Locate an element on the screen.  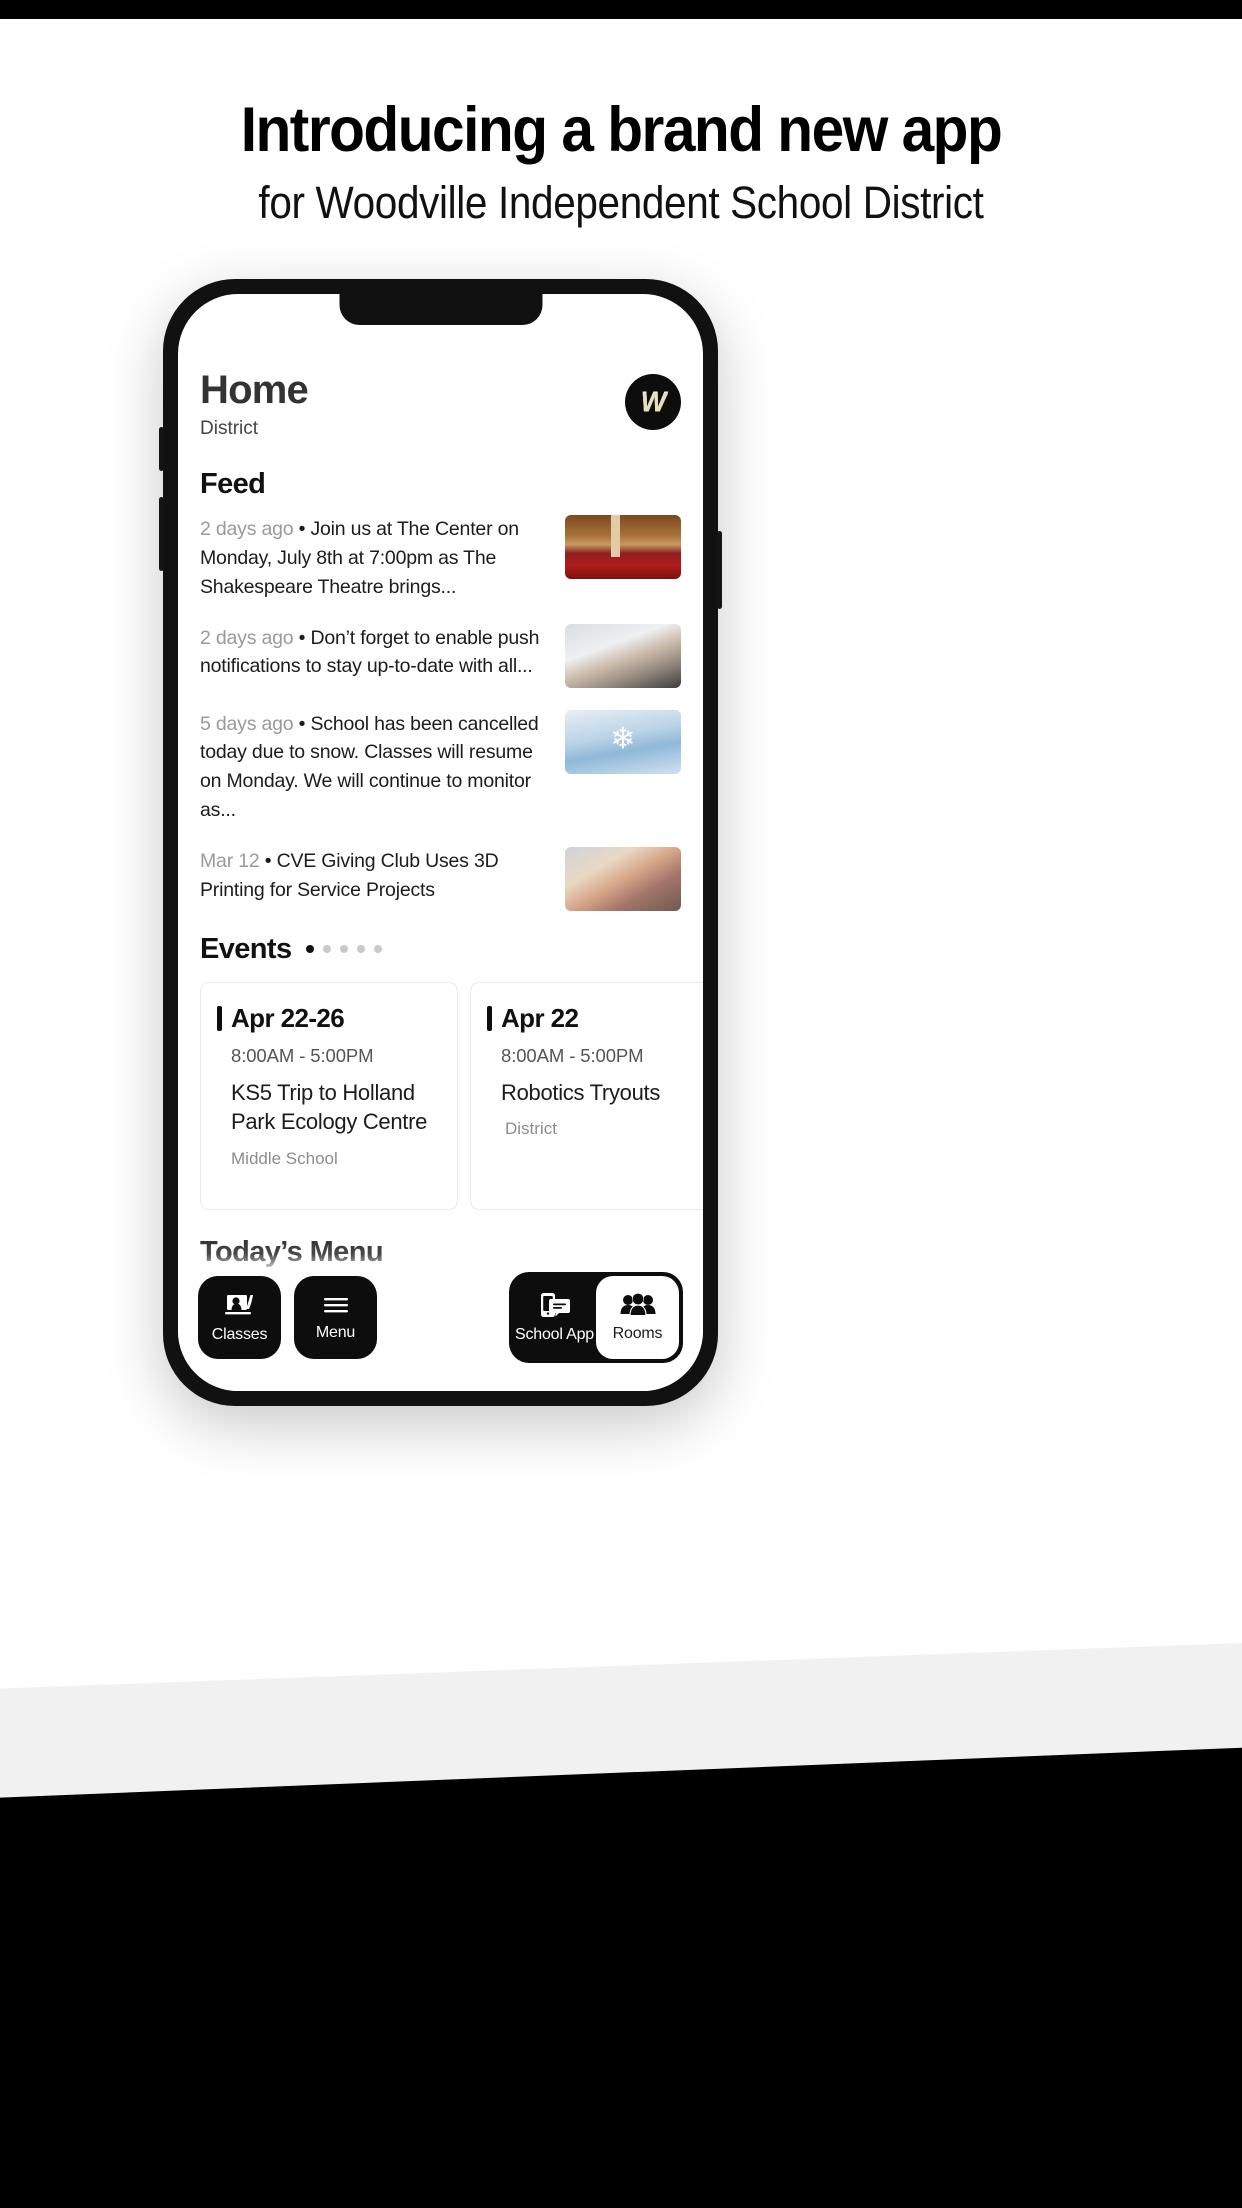
phone-notch is located at coordinates (440, 309).